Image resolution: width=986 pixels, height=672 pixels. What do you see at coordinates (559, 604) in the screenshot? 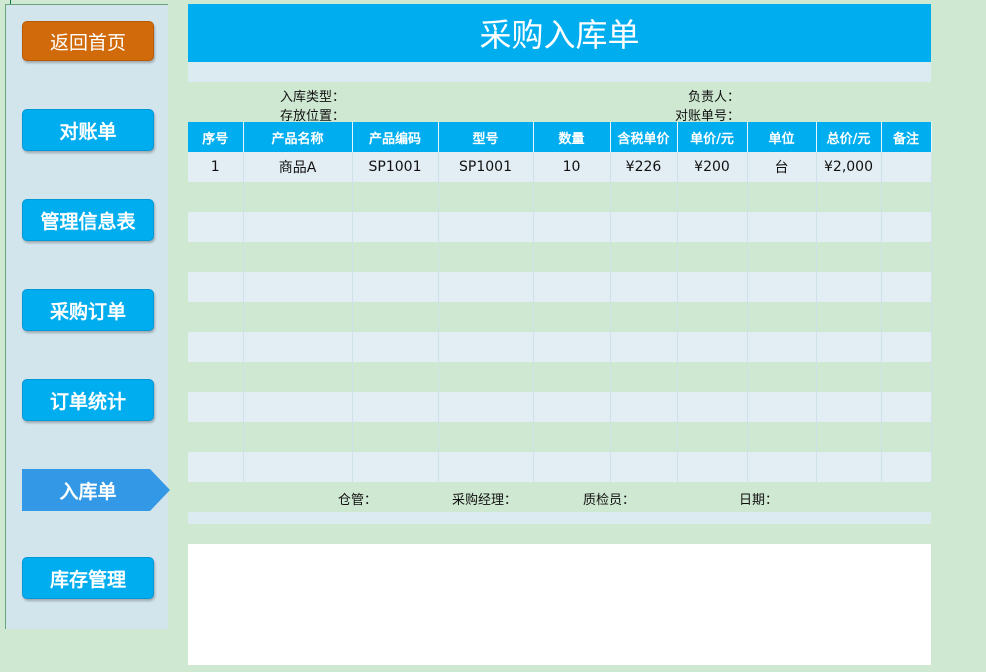
I see `notes-area` at bounding box center [559, 604].